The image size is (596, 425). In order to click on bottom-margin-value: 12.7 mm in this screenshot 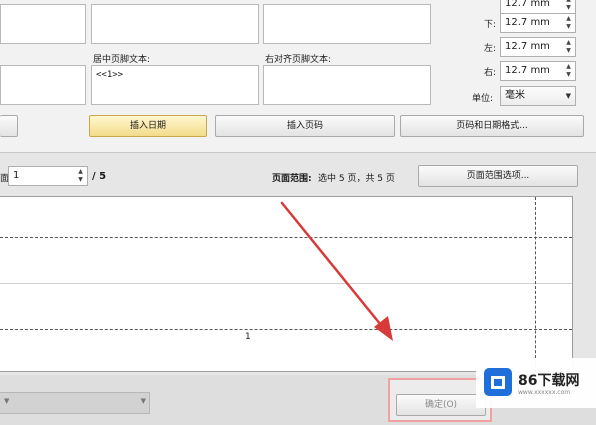, I will do `click(527, 22)`.